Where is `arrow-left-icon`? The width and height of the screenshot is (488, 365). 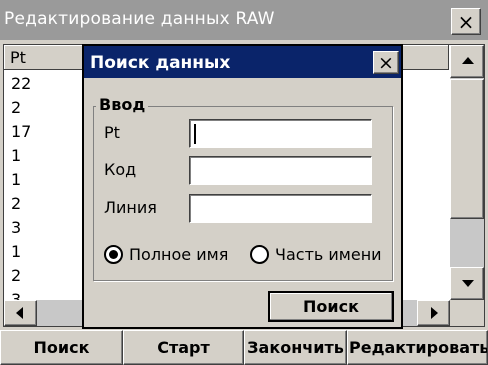 arrow-left-icon is located at coordinates (19, 313).